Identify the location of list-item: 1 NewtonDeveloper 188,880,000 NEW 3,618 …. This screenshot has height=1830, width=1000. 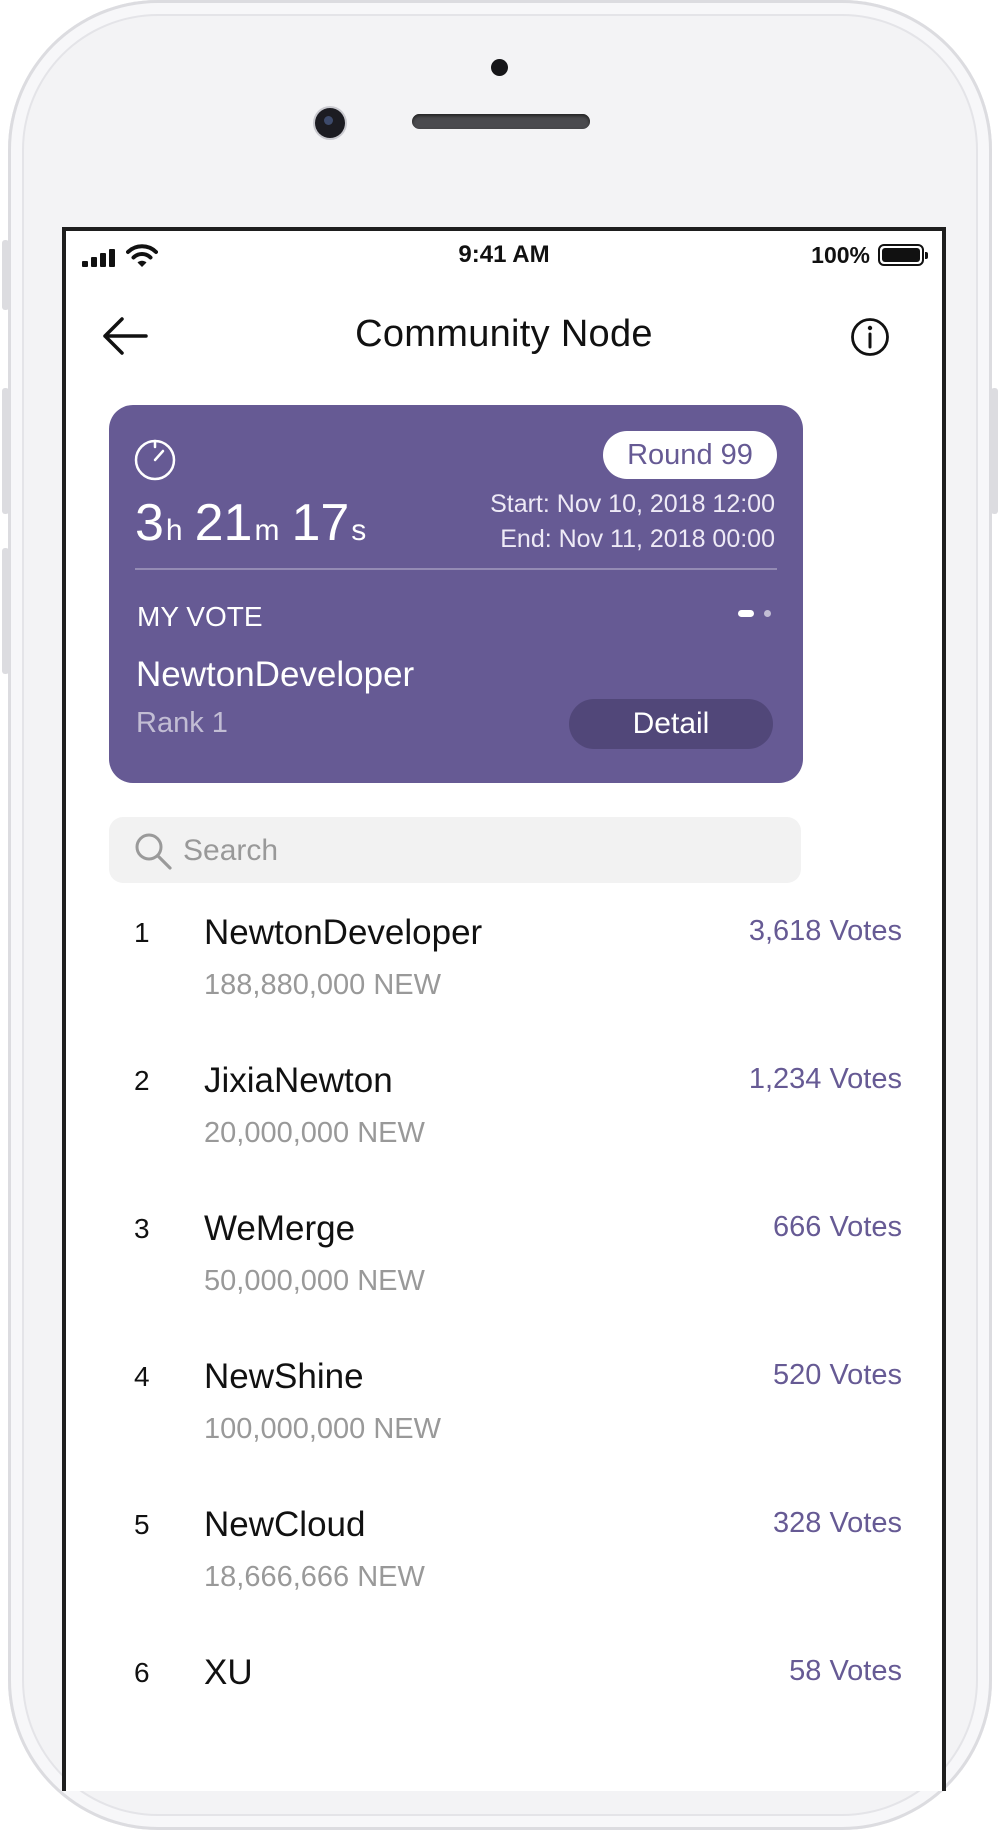
(504, 977).